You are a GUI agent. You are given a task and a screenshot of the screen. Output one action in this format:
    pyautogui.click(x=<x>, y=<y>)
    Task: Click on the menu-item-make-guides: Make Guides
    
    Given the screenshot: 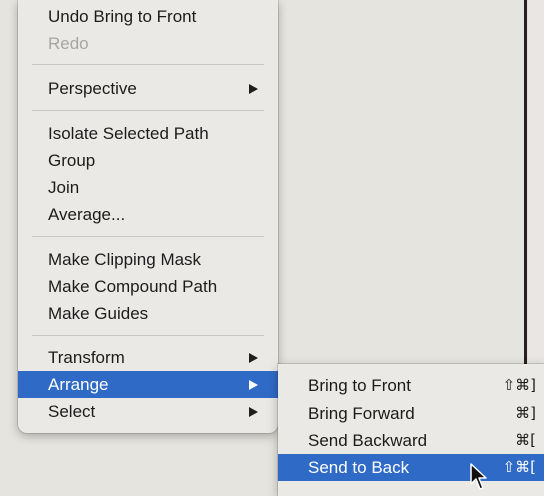 What is the action you would take?
    pyautogui.click(x=148, y=313)
    